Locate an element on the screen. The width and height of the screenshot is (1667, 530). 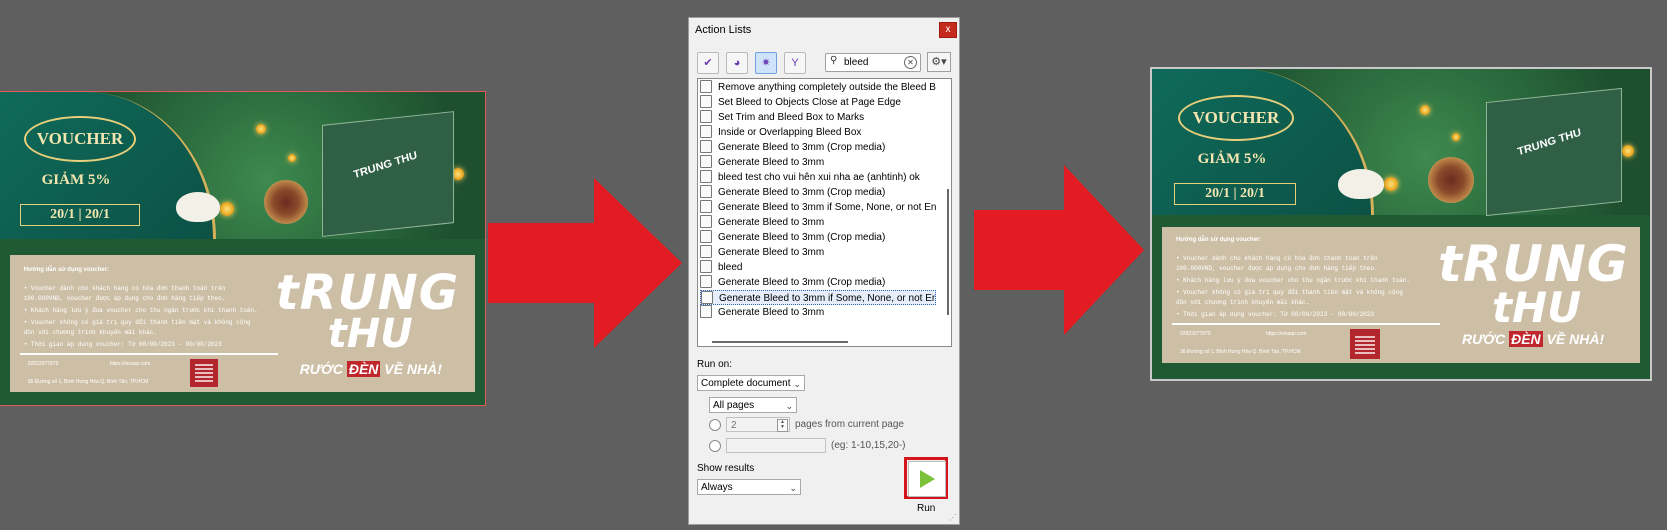
vertical-scrollbar is located at coordinates (948, 252).